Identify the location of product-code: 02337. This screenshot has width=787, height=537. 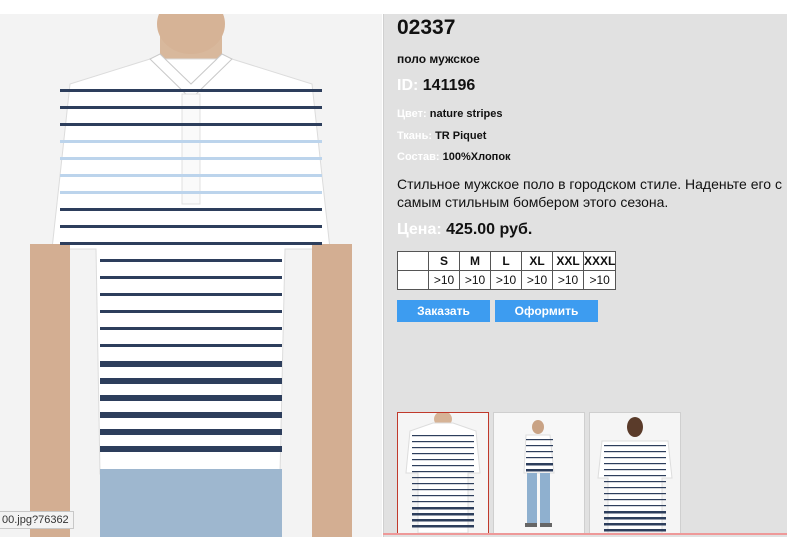
(426, 27).